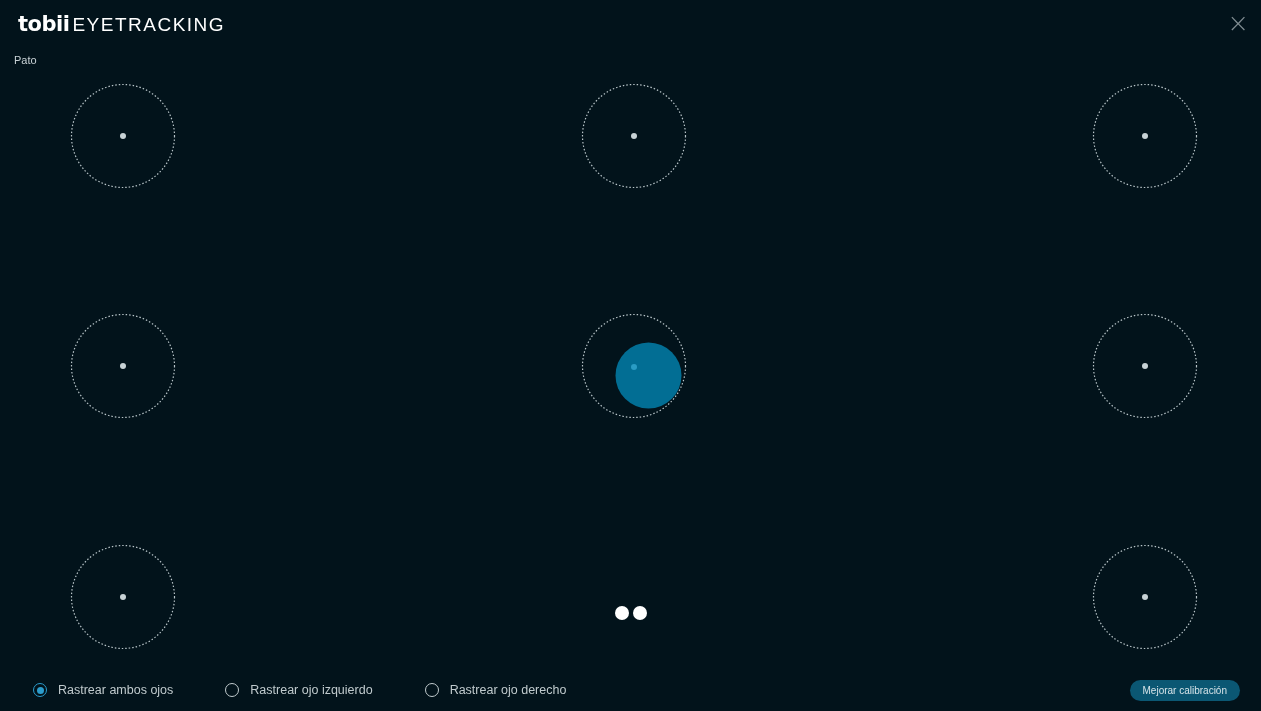  I want to click on tracking-radio-option: Rastrear ojo derecho, so click(495, 690).